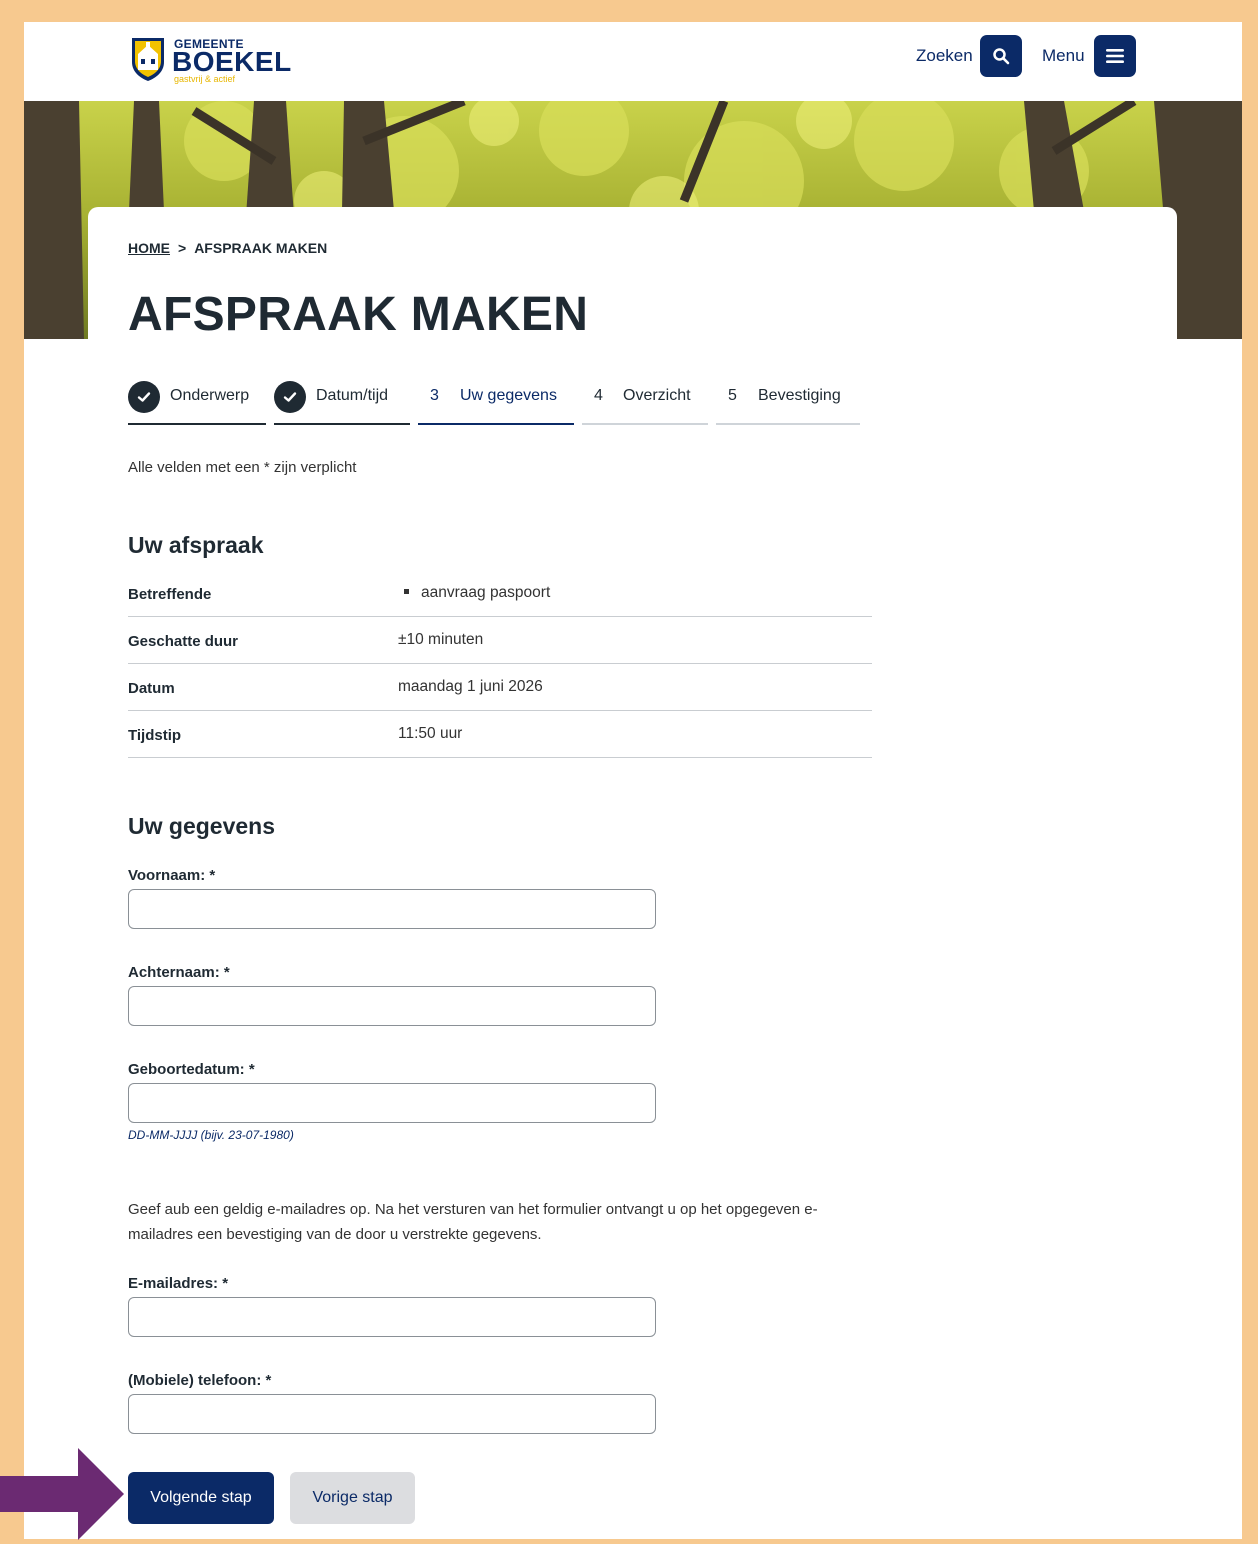  What do you see at coordinates (149, 248) in the screenshot?
I see `breadcrumb-home-link: HOME` at bounding box center [149, 248].